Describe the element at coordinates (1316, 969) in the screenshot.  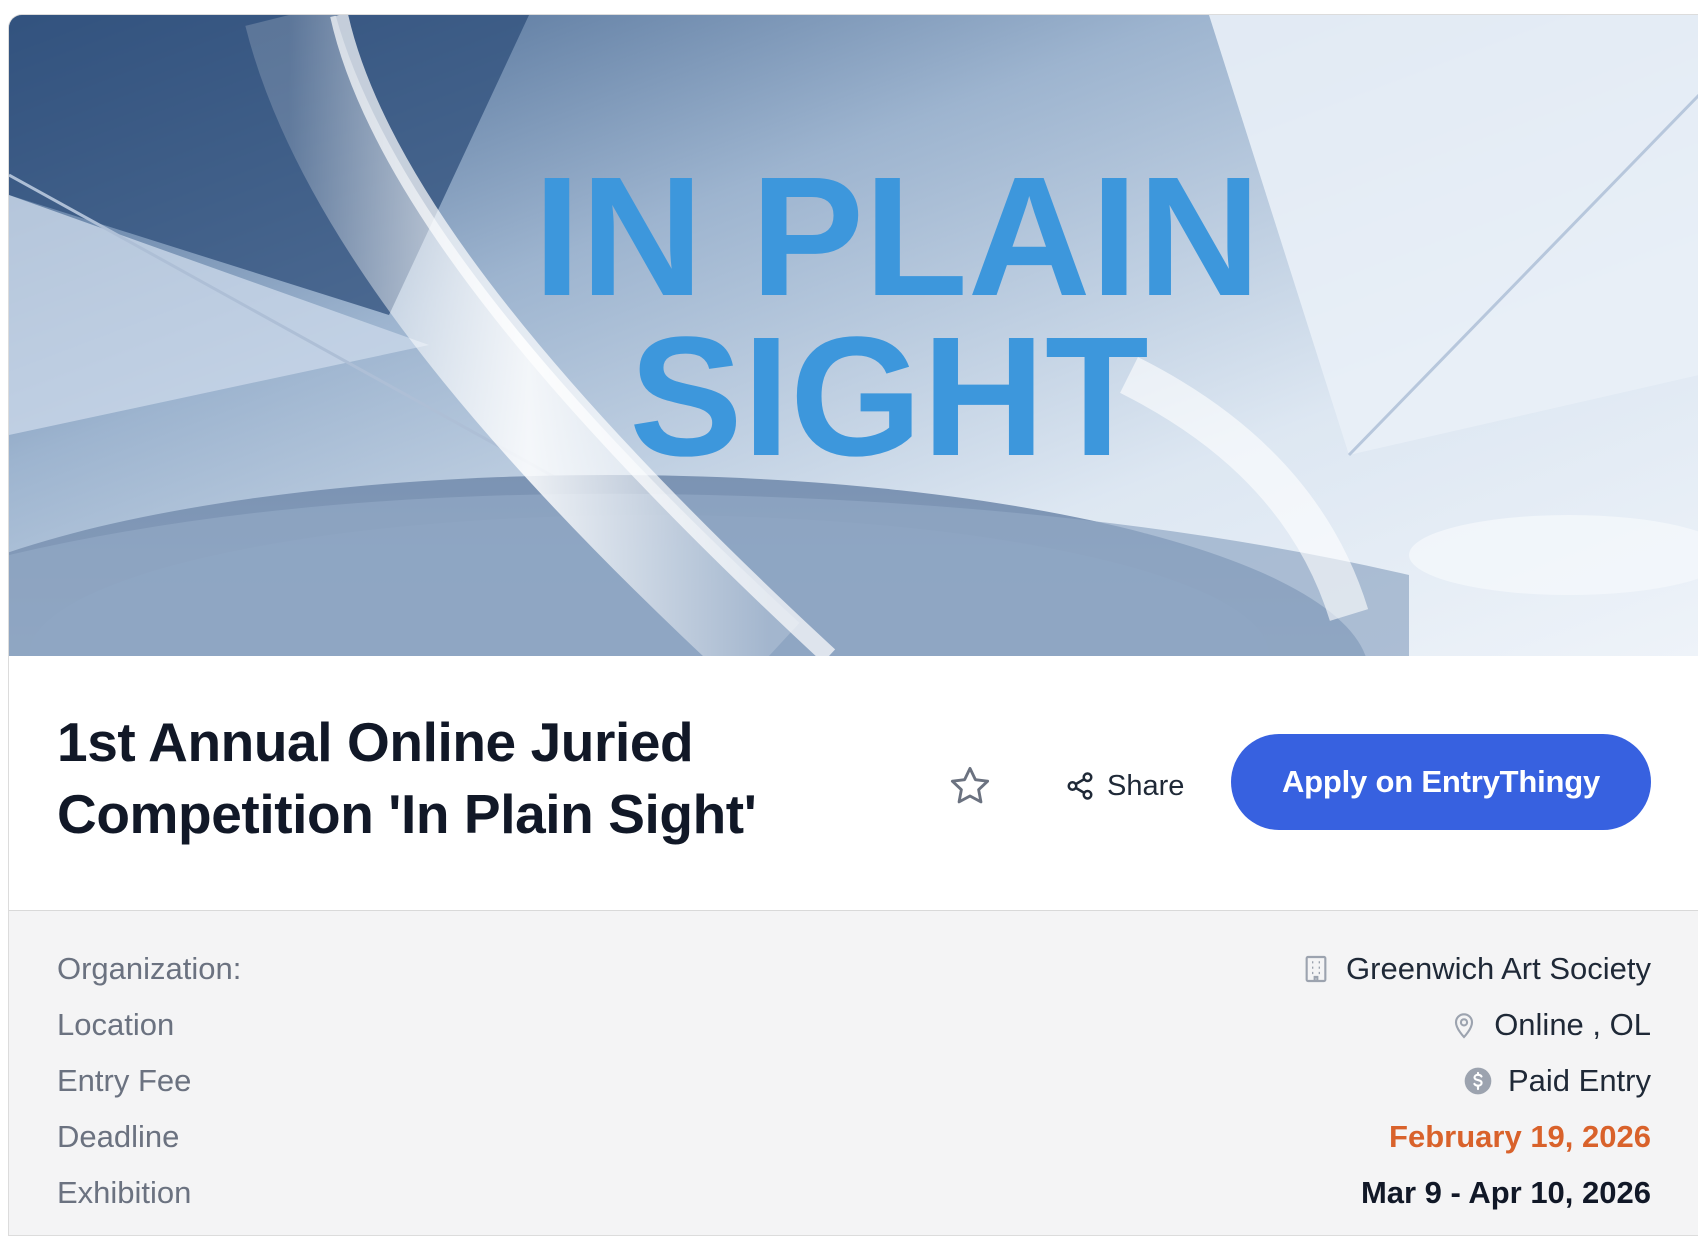
I see `building-icon` at that location.